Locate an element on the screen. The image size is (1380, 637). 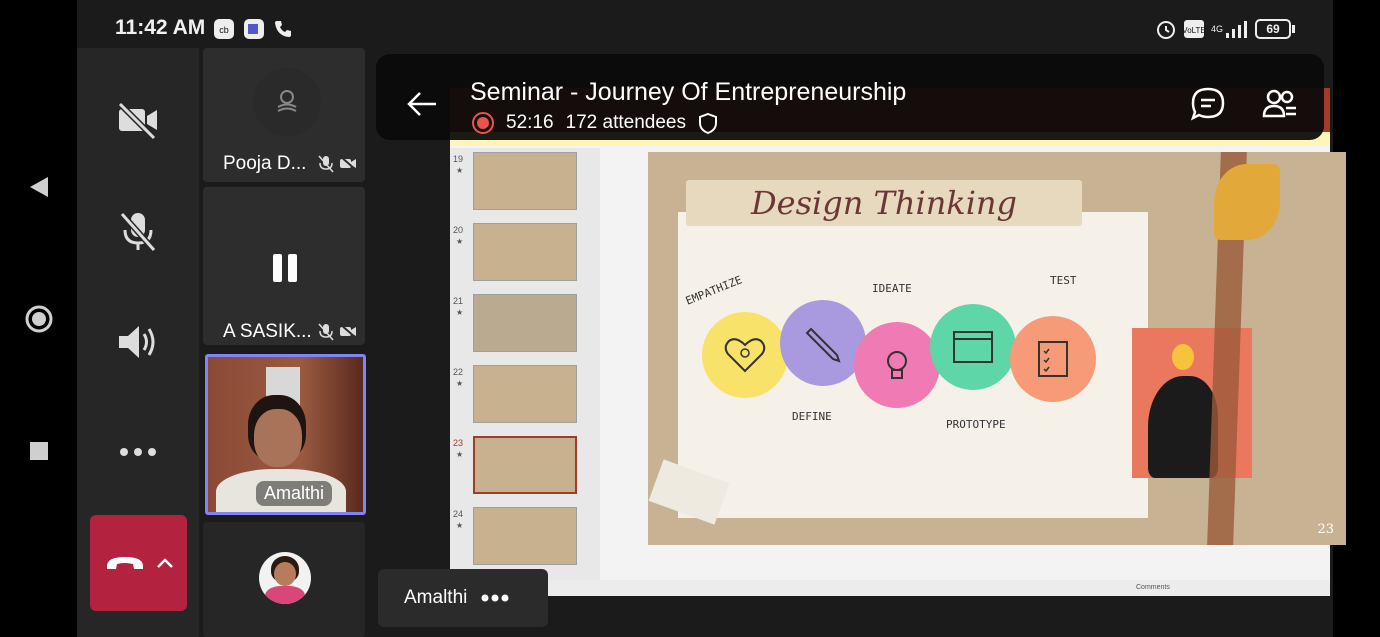
thumbnail-number: 23 is located at coordinates (458, 443).